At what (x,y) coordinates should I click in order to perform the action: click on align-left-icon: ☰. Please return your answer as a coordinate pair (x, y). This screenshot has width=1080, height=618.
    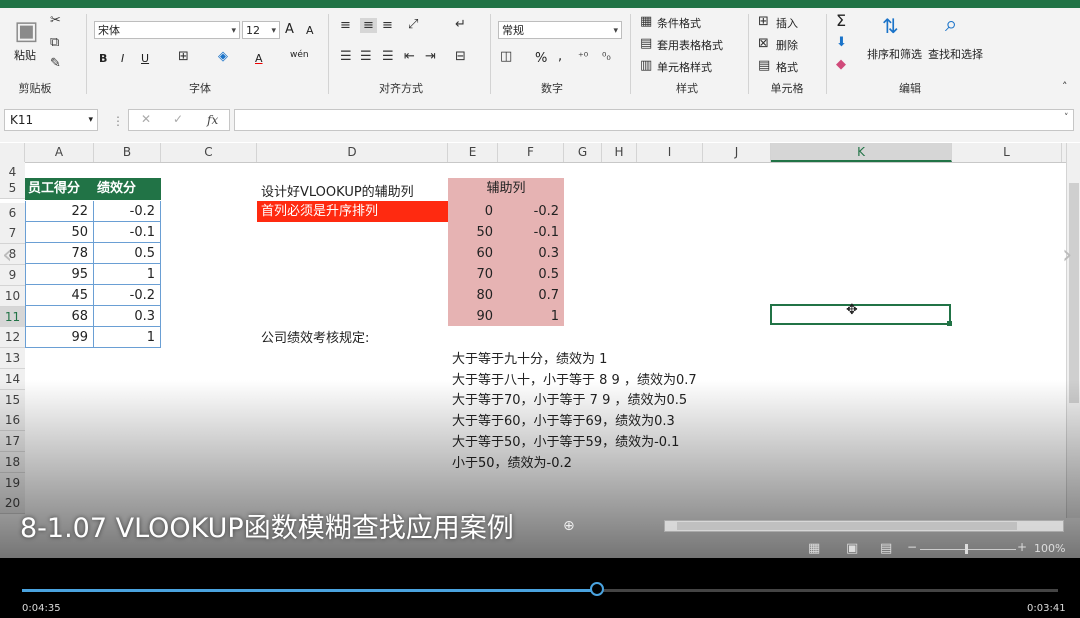
    Looking at the image, I should click on (346, 56).